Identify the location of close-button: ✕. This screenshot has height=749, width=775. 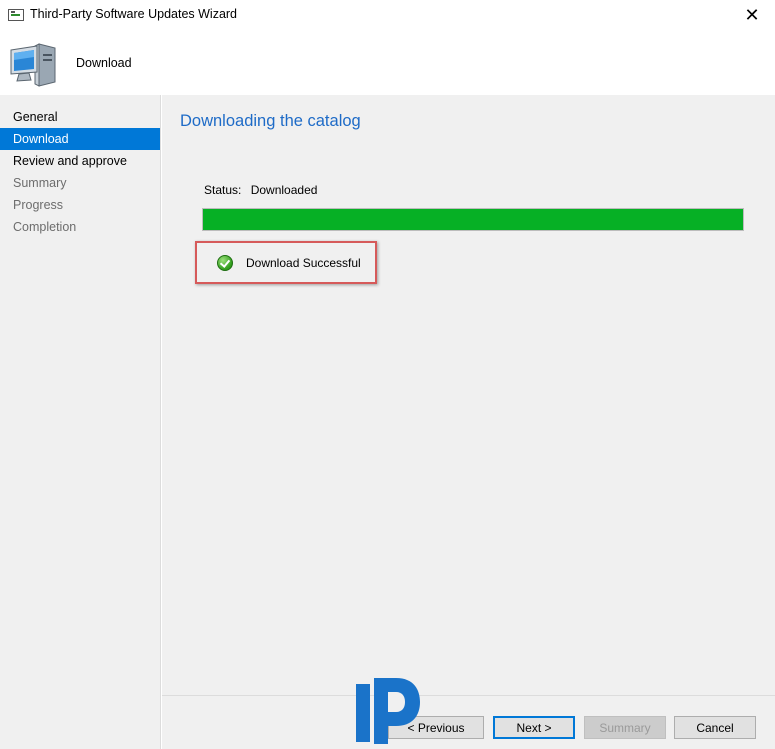
(752, 15).